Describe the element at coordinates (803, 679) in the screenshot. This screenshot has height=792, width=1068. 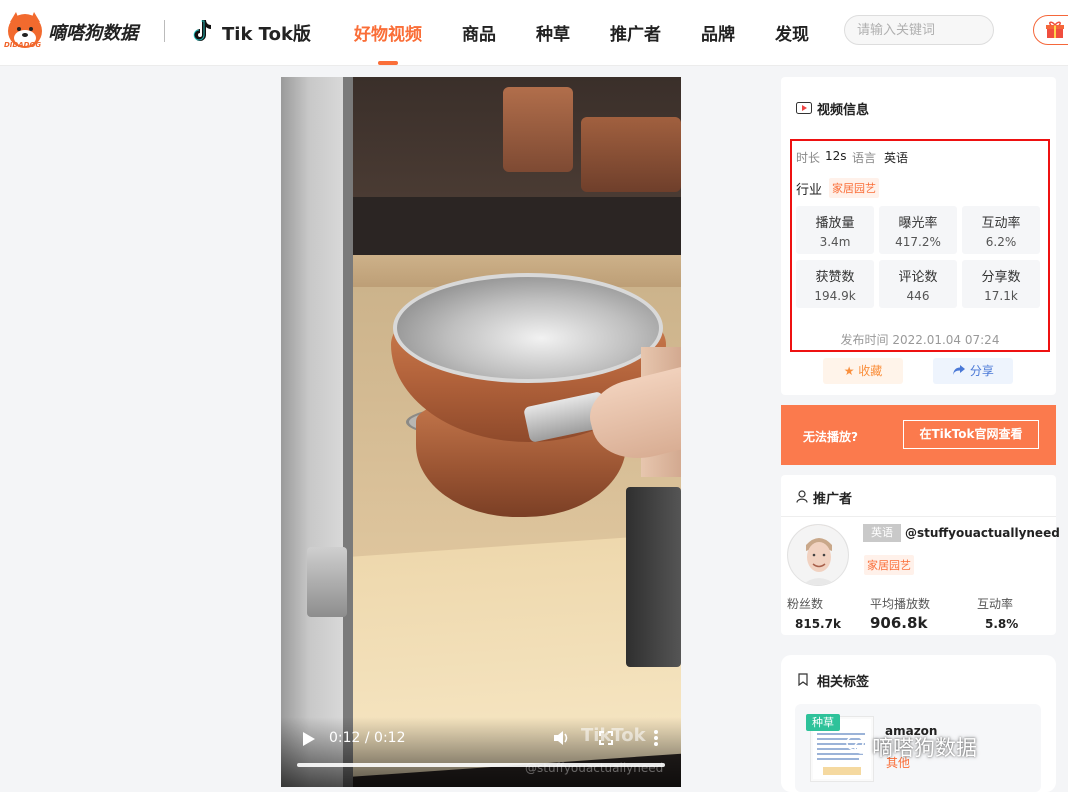
I see `bookmark-icon` at that location.